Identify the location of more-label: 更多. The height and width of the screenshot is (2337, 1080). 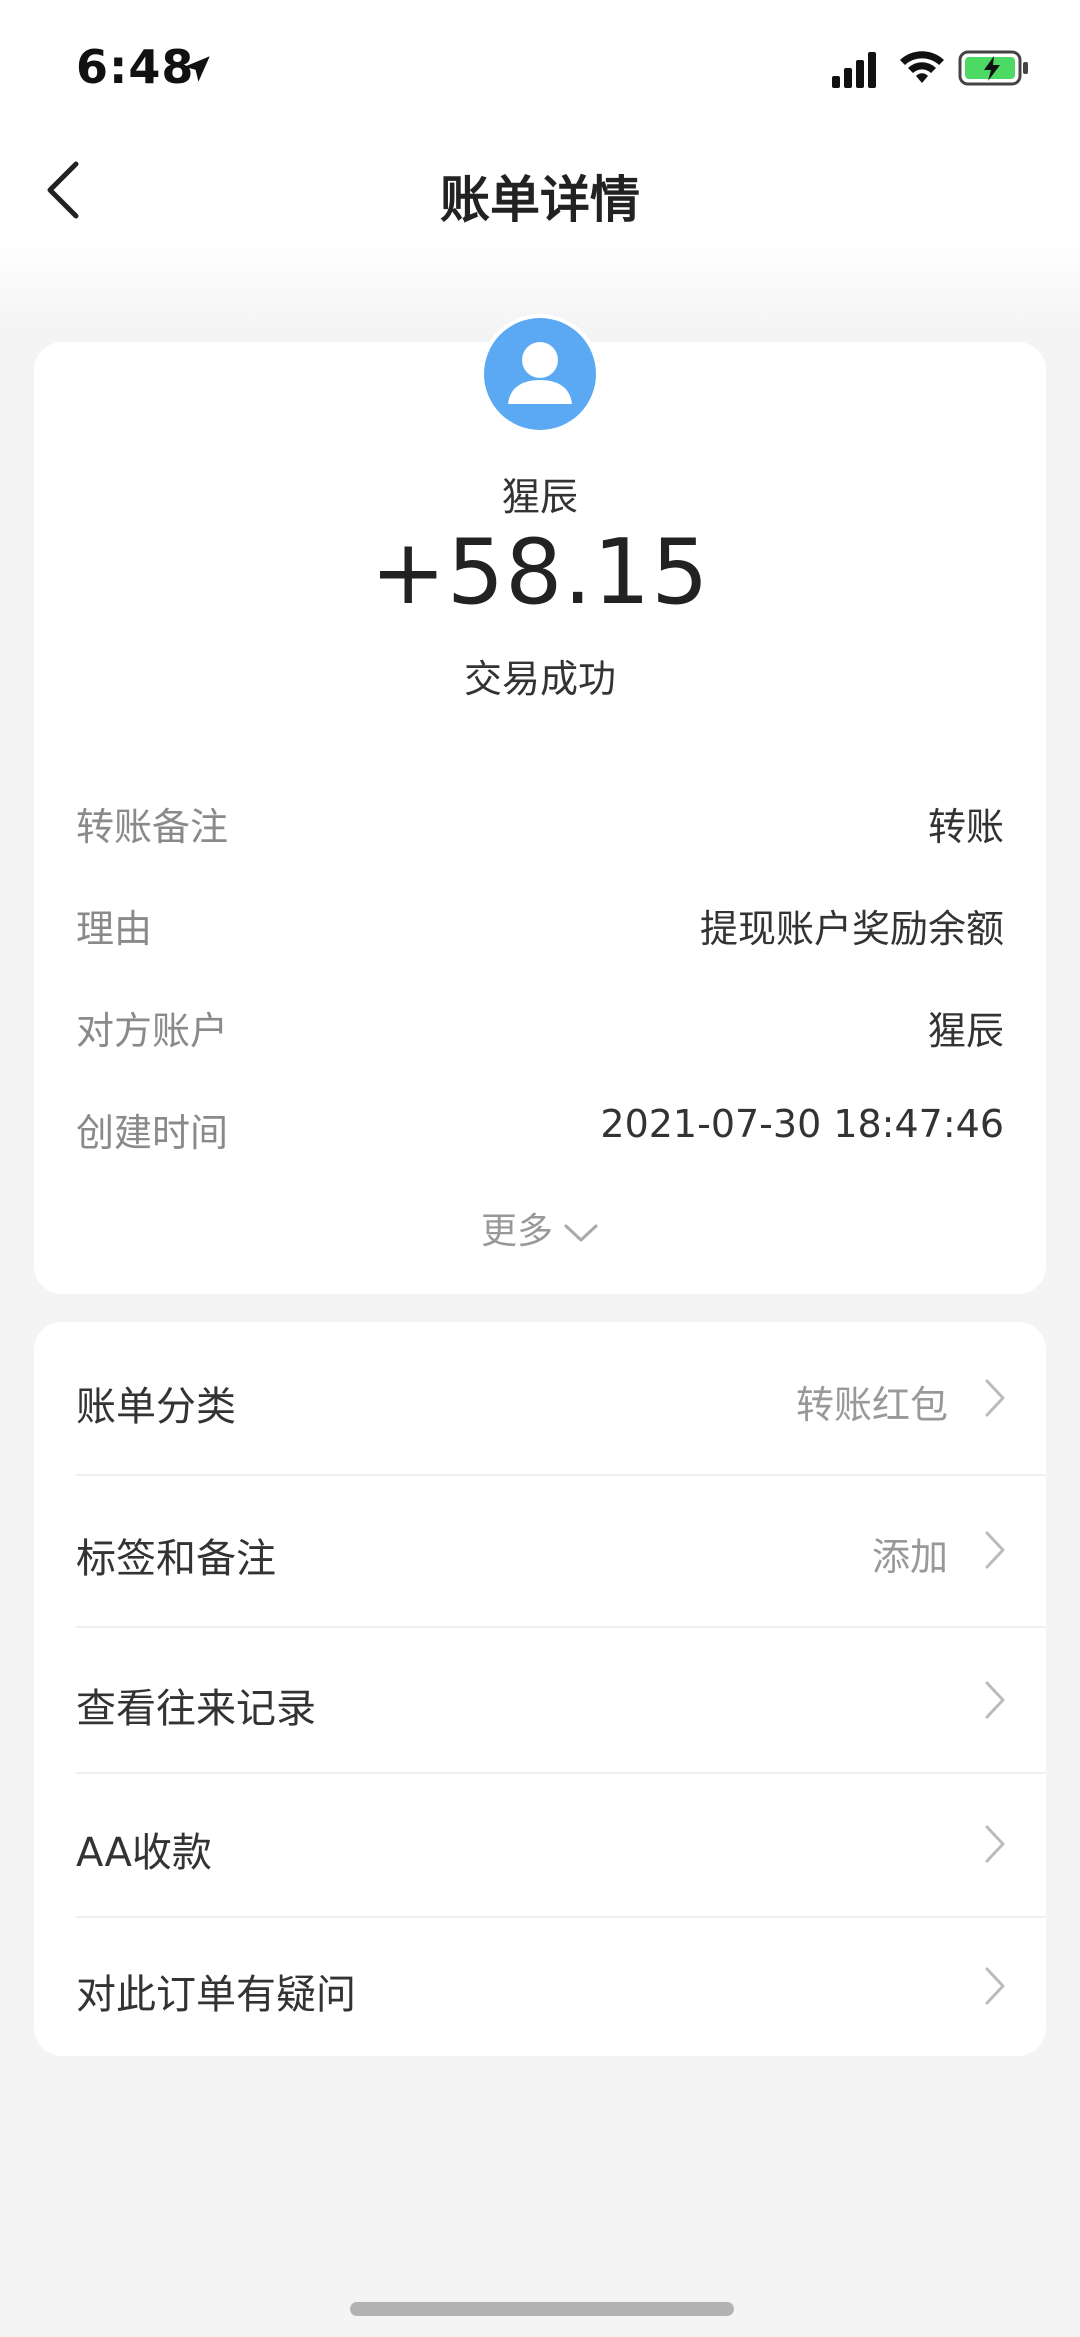
(516, 1231).